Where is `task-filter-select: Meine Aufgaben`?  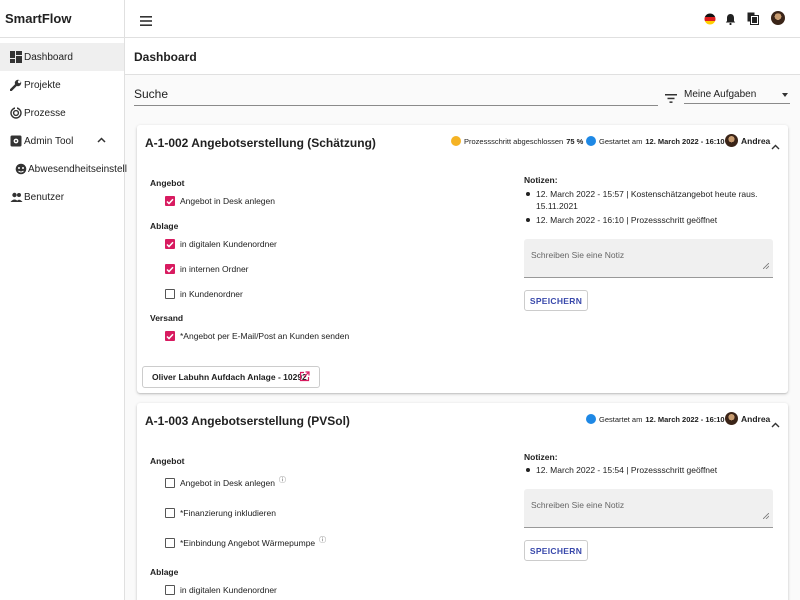
task-filter-select: Meine Aufgaben is located at coordinates (737, 95).